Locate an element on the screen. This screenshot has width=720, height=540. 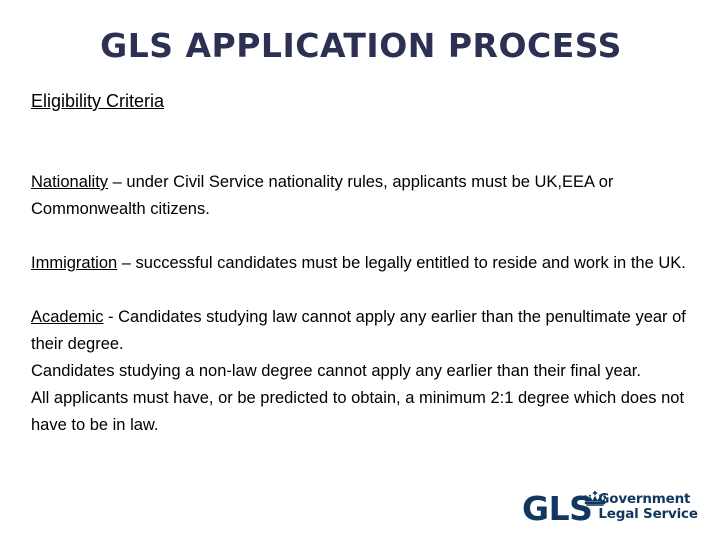
gls-wordmark-line2: Legal Service is located at coordinates (648, 513).